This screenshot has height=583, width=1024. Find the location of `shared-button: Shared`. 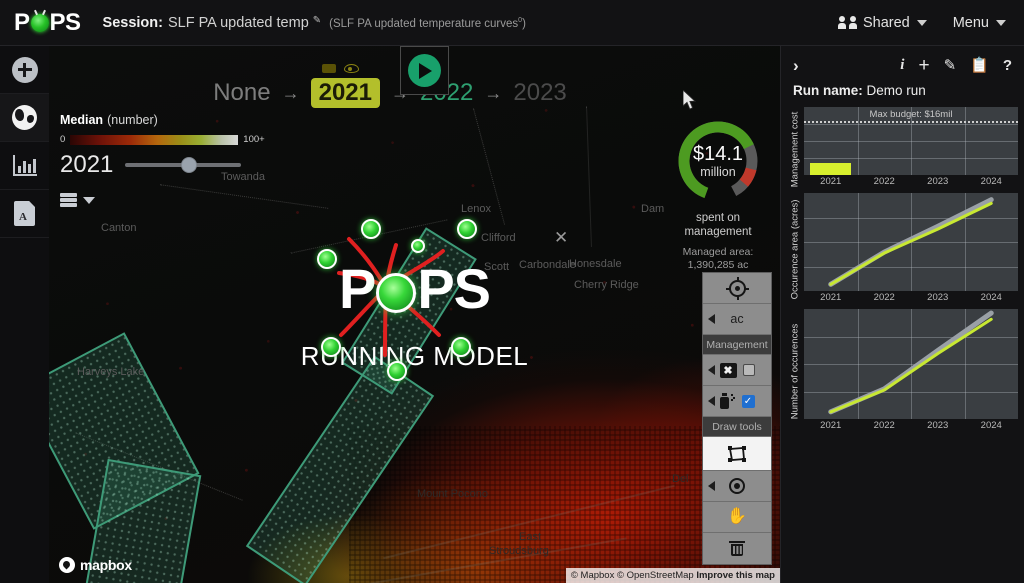

shared-button: Shared is located at coordinates (882, 22).